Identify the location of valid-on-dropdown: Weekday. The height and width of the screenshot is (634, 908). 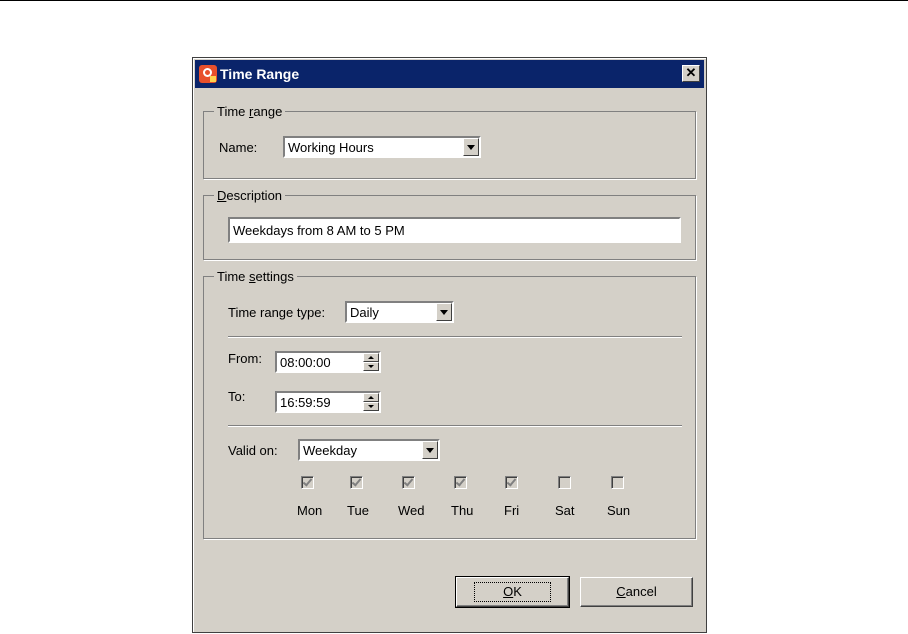
(369, 450).